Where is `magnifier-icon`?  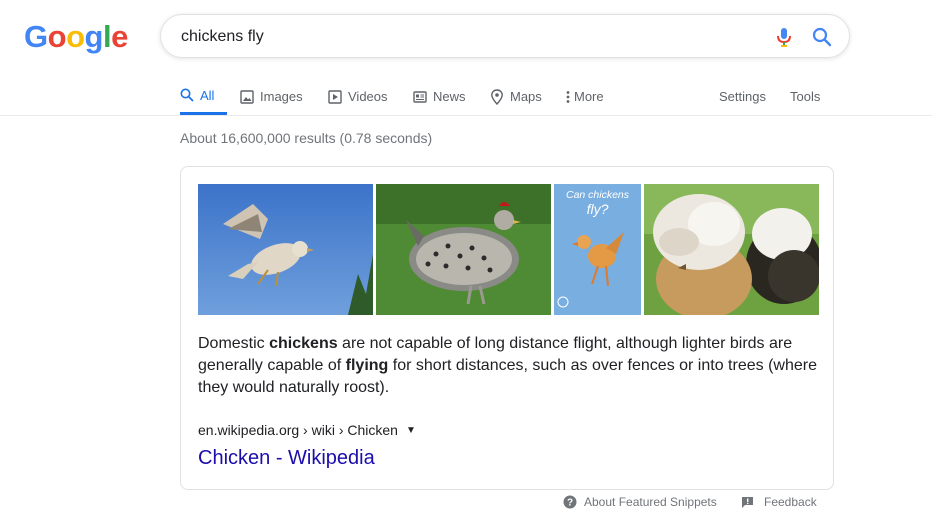 magnifier-icon is located at coordinates (822, 37).